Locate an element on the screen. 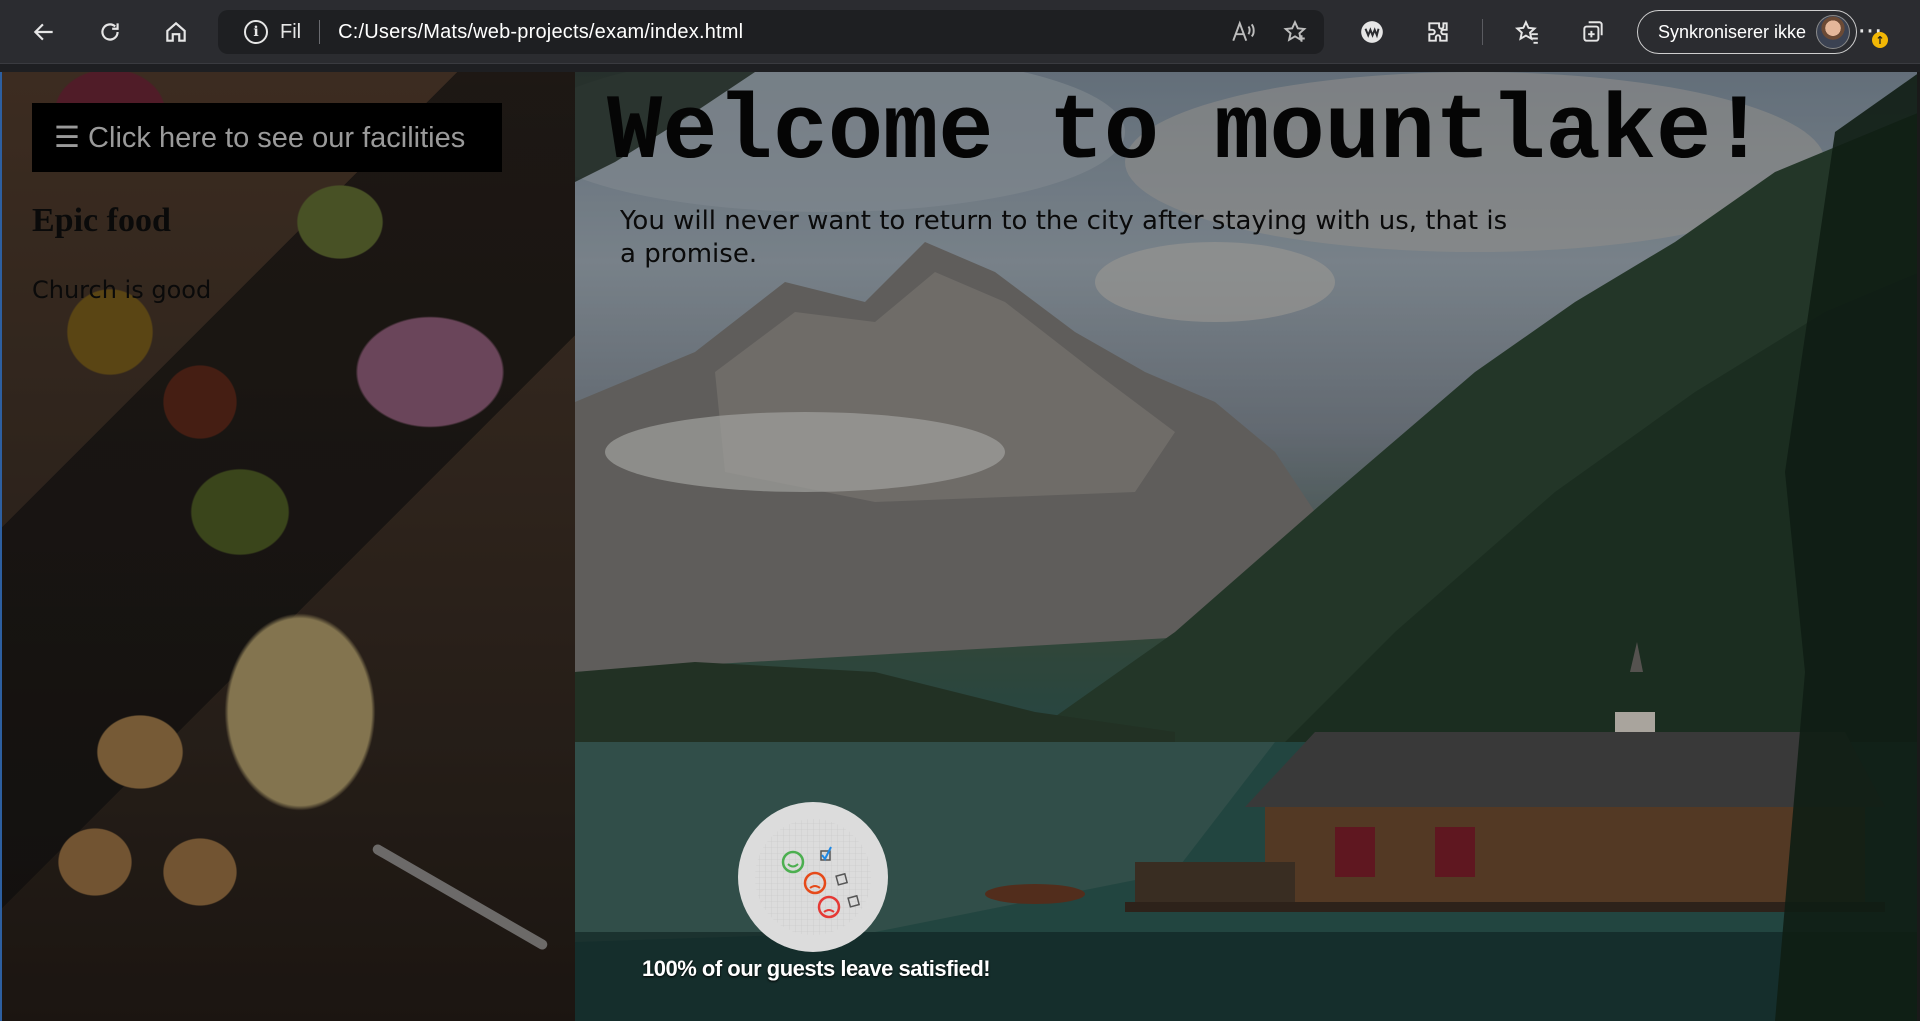 The width and height of the screenshot is (1920, 1021). wallet-button is located at coordinates (1372, 32).